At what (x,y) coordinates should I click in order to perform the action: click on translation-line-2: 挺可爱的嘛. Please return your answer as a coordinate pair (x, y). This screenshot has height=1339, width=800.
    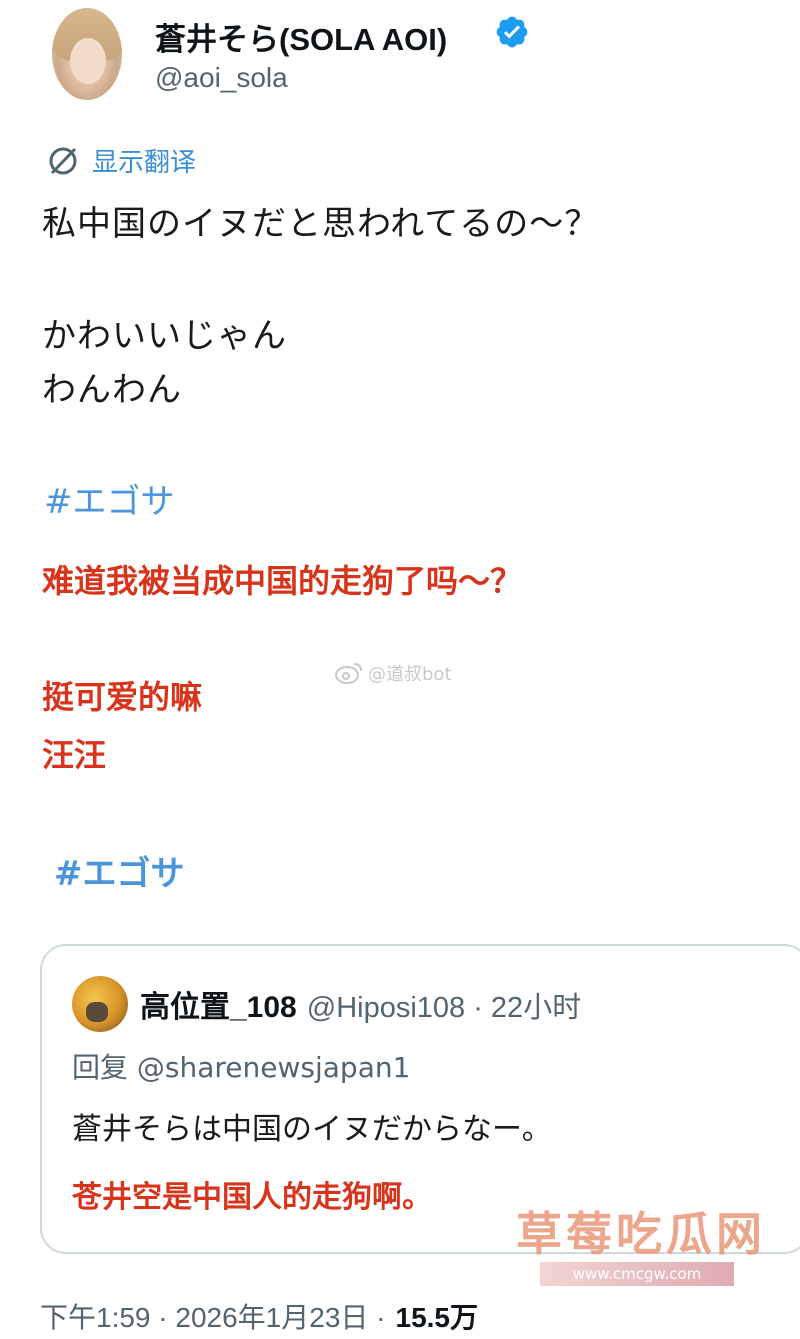
    Looking at the image, I should click on (122, 697).